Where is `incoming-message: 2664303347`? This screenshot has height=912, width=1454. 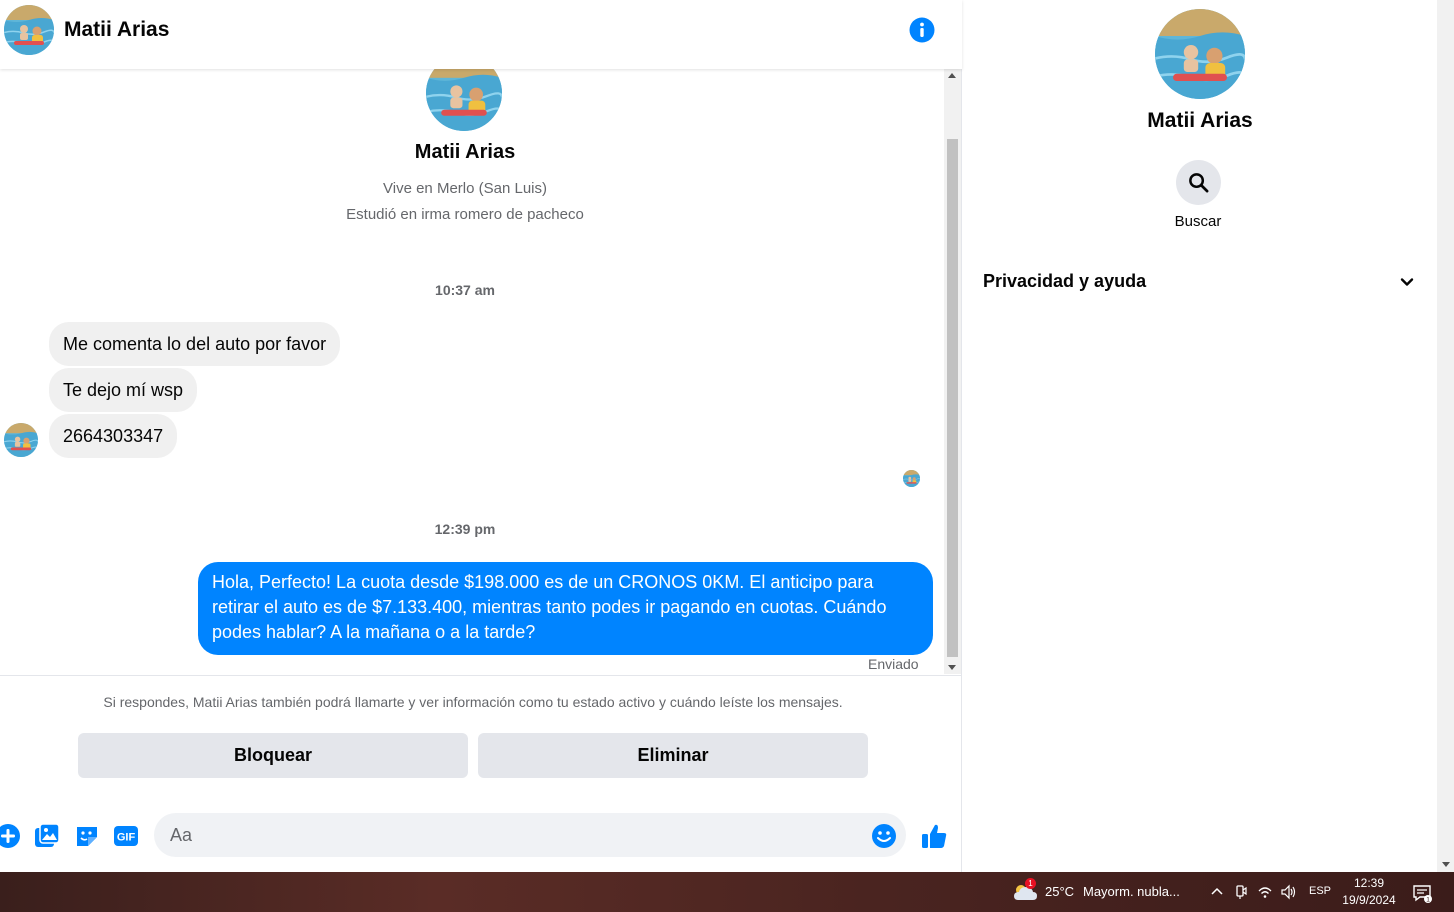 incoming-message: 2664303347 is located at coordinates (113, 436).